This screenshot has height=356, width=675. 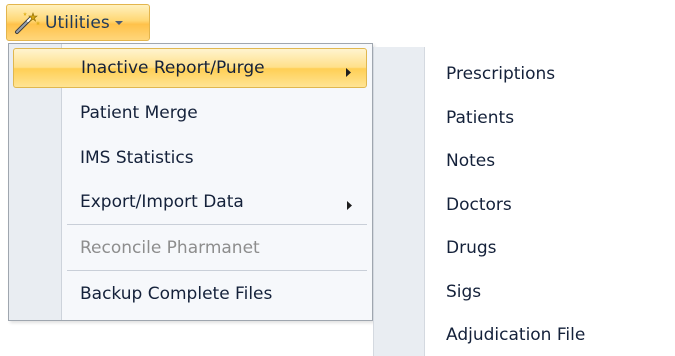 I want to click on submenu-item-drugs: Drugs, so click(x=471, y=248).